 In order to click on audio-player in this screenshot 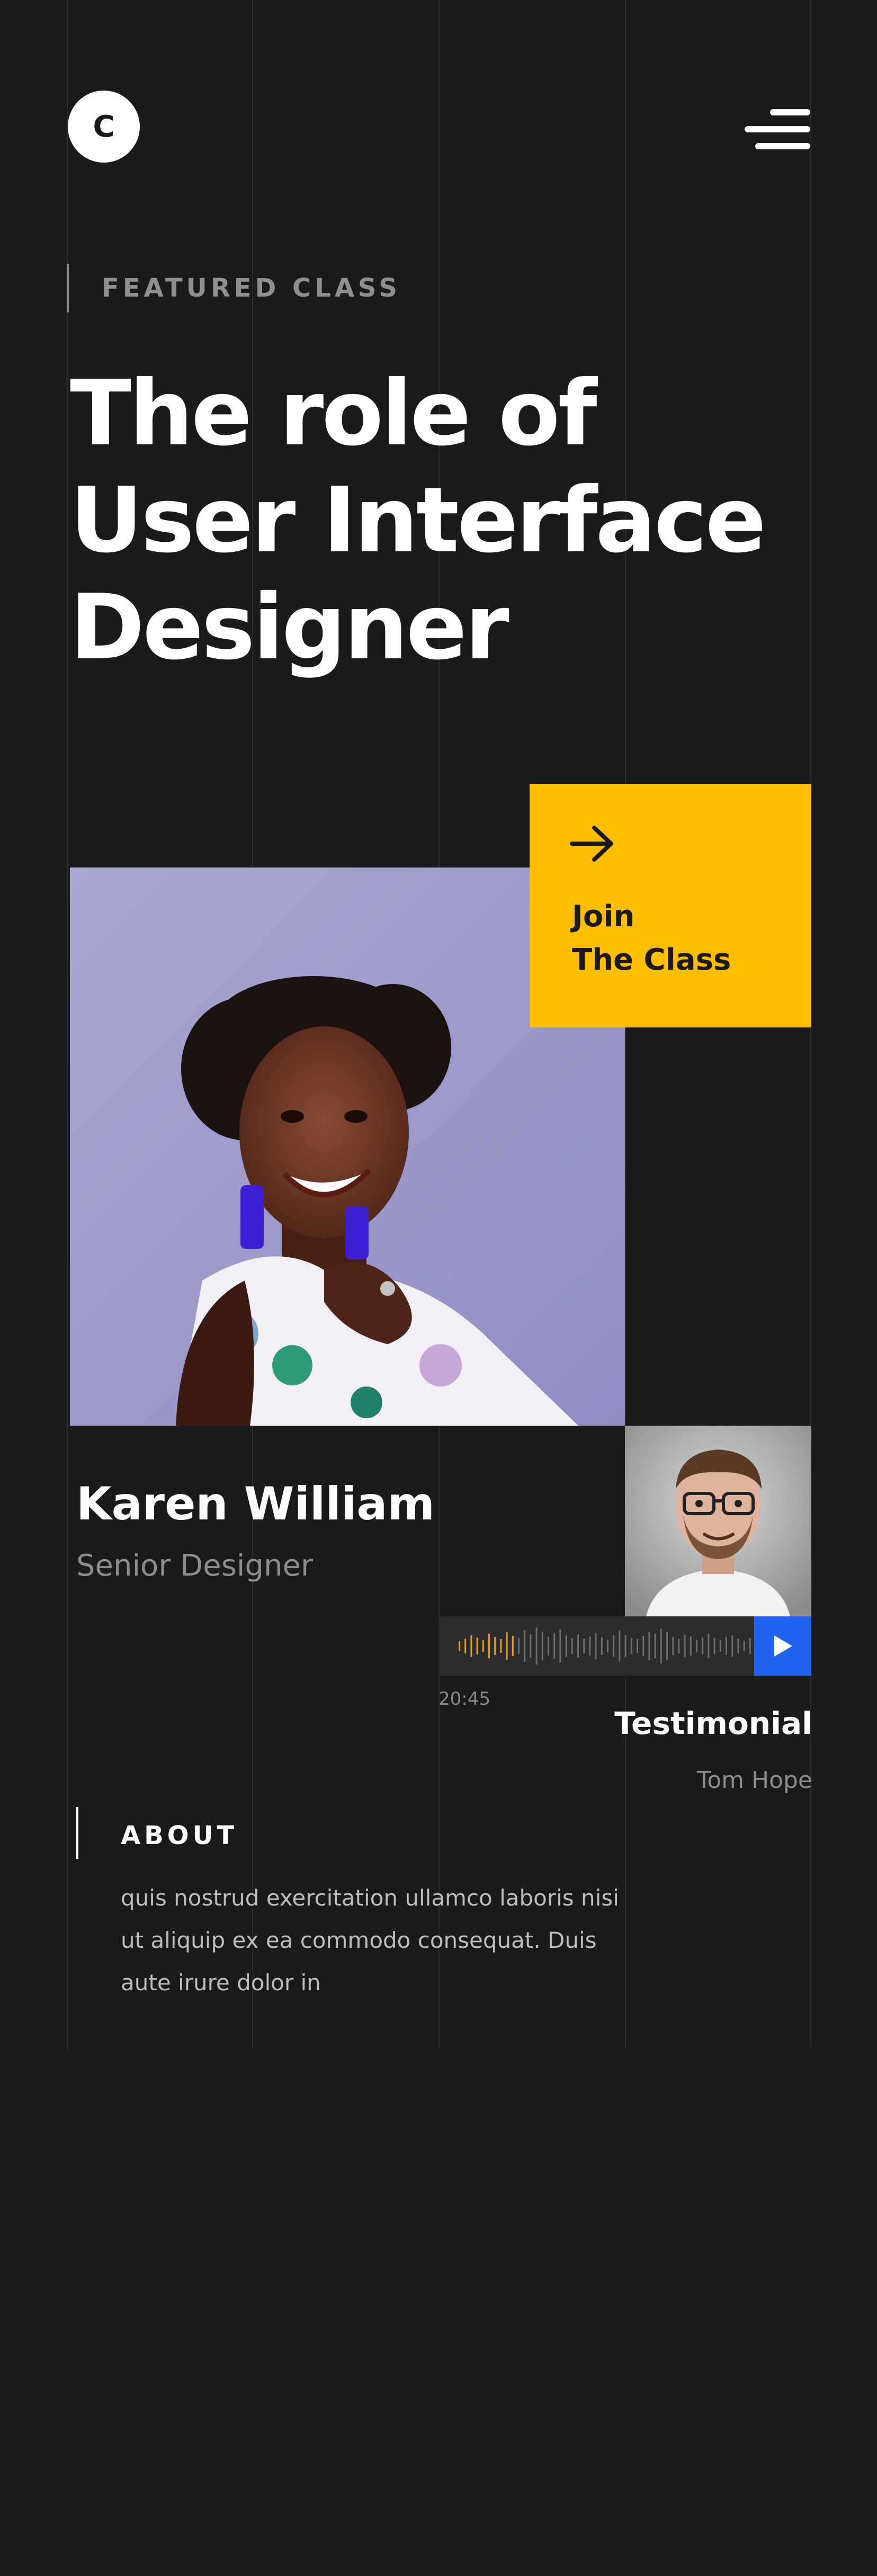, I will do `click(624, 1646)`.